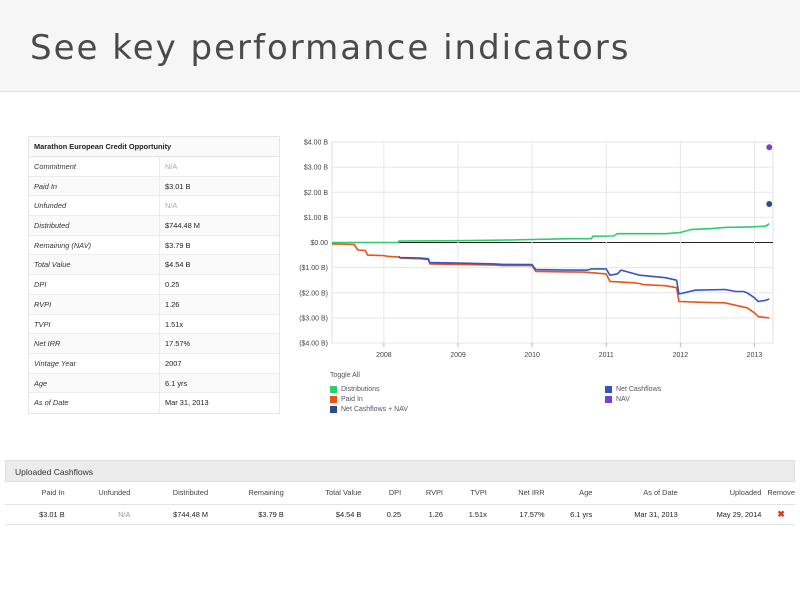 Image resolution: width=800 pixels, height=600 pixels. What do you see at coordinates (316, 193) in the screenshot?
I see `y-tick-label: $2.00 B` at bounding box center [316, 193].